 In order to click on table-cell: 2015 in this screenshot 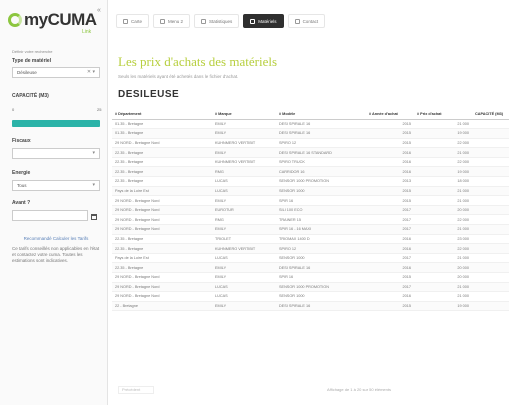, I will do `click(390, 191)`.